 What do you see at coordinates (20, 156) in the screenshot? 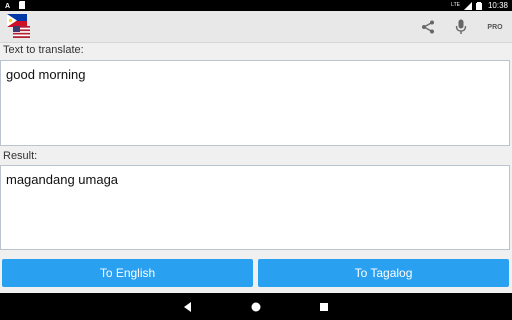
I see `result-label: Result:` at bounding box center [20, 156].